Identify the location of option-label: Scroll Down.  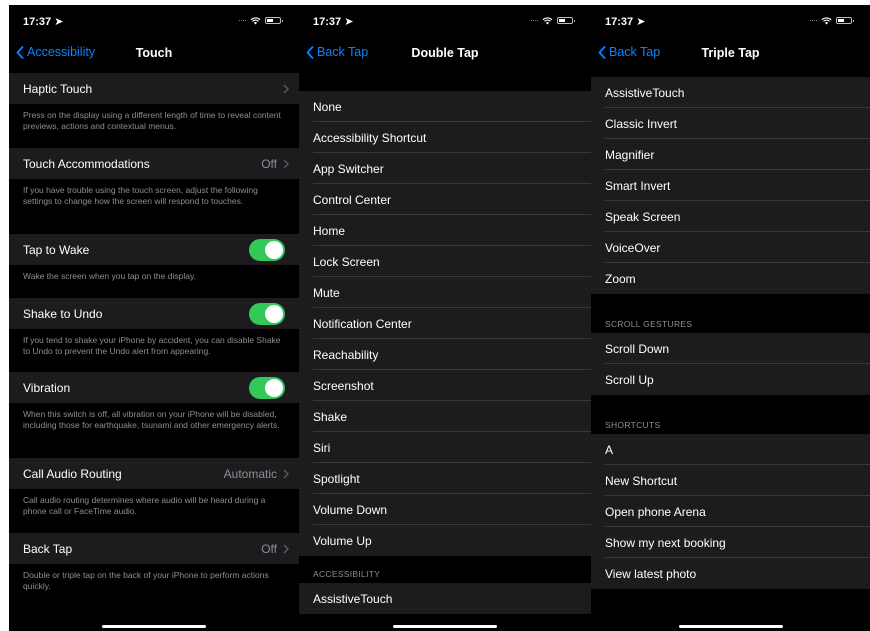
(637, 348).